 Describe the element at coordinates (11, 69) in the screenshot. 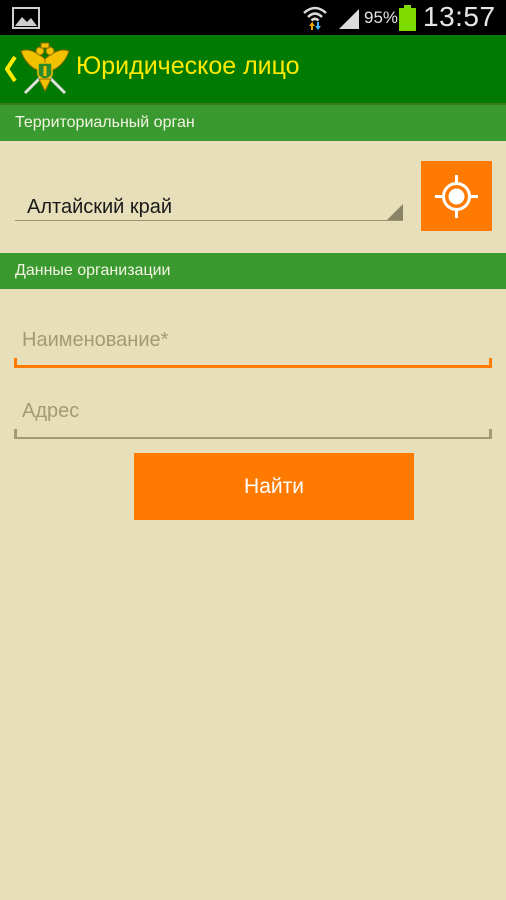

I see `back-chevron-icon` at that location.